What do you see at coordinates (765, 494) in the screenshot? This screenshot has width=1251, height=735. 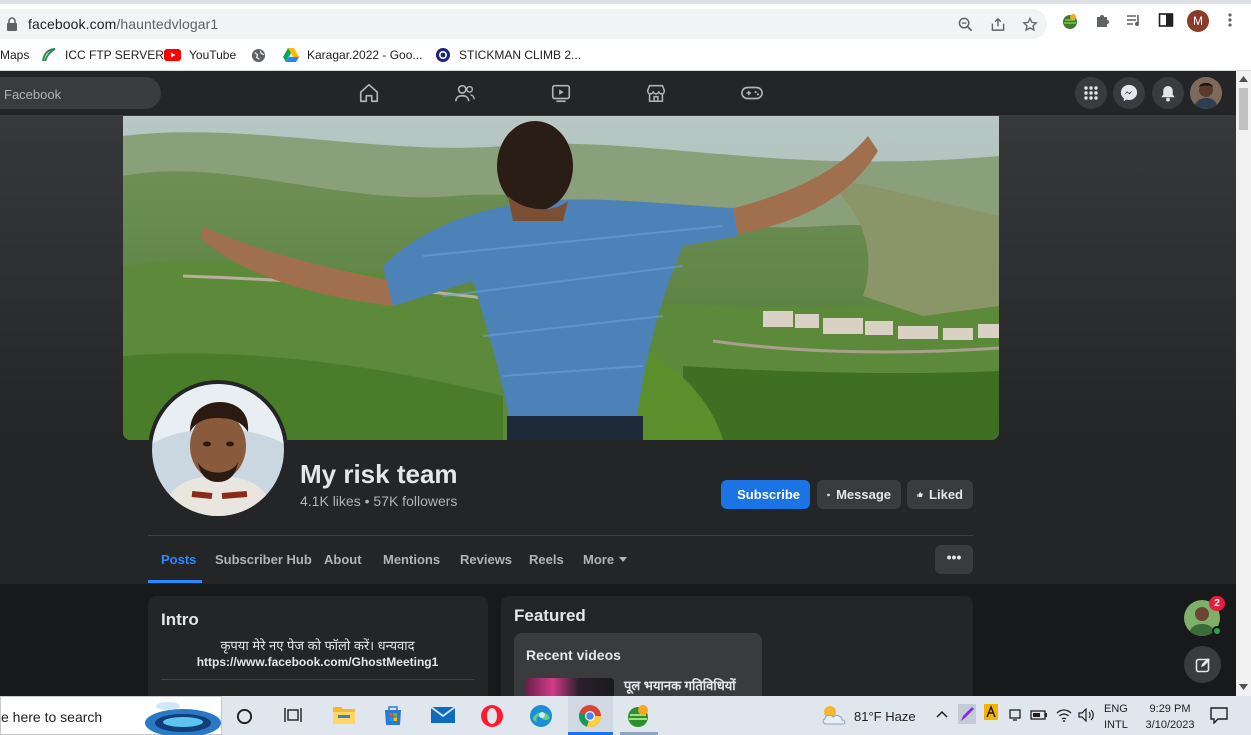 I see `subscribe-button: Subscribe` at bounding box center [765, 494].